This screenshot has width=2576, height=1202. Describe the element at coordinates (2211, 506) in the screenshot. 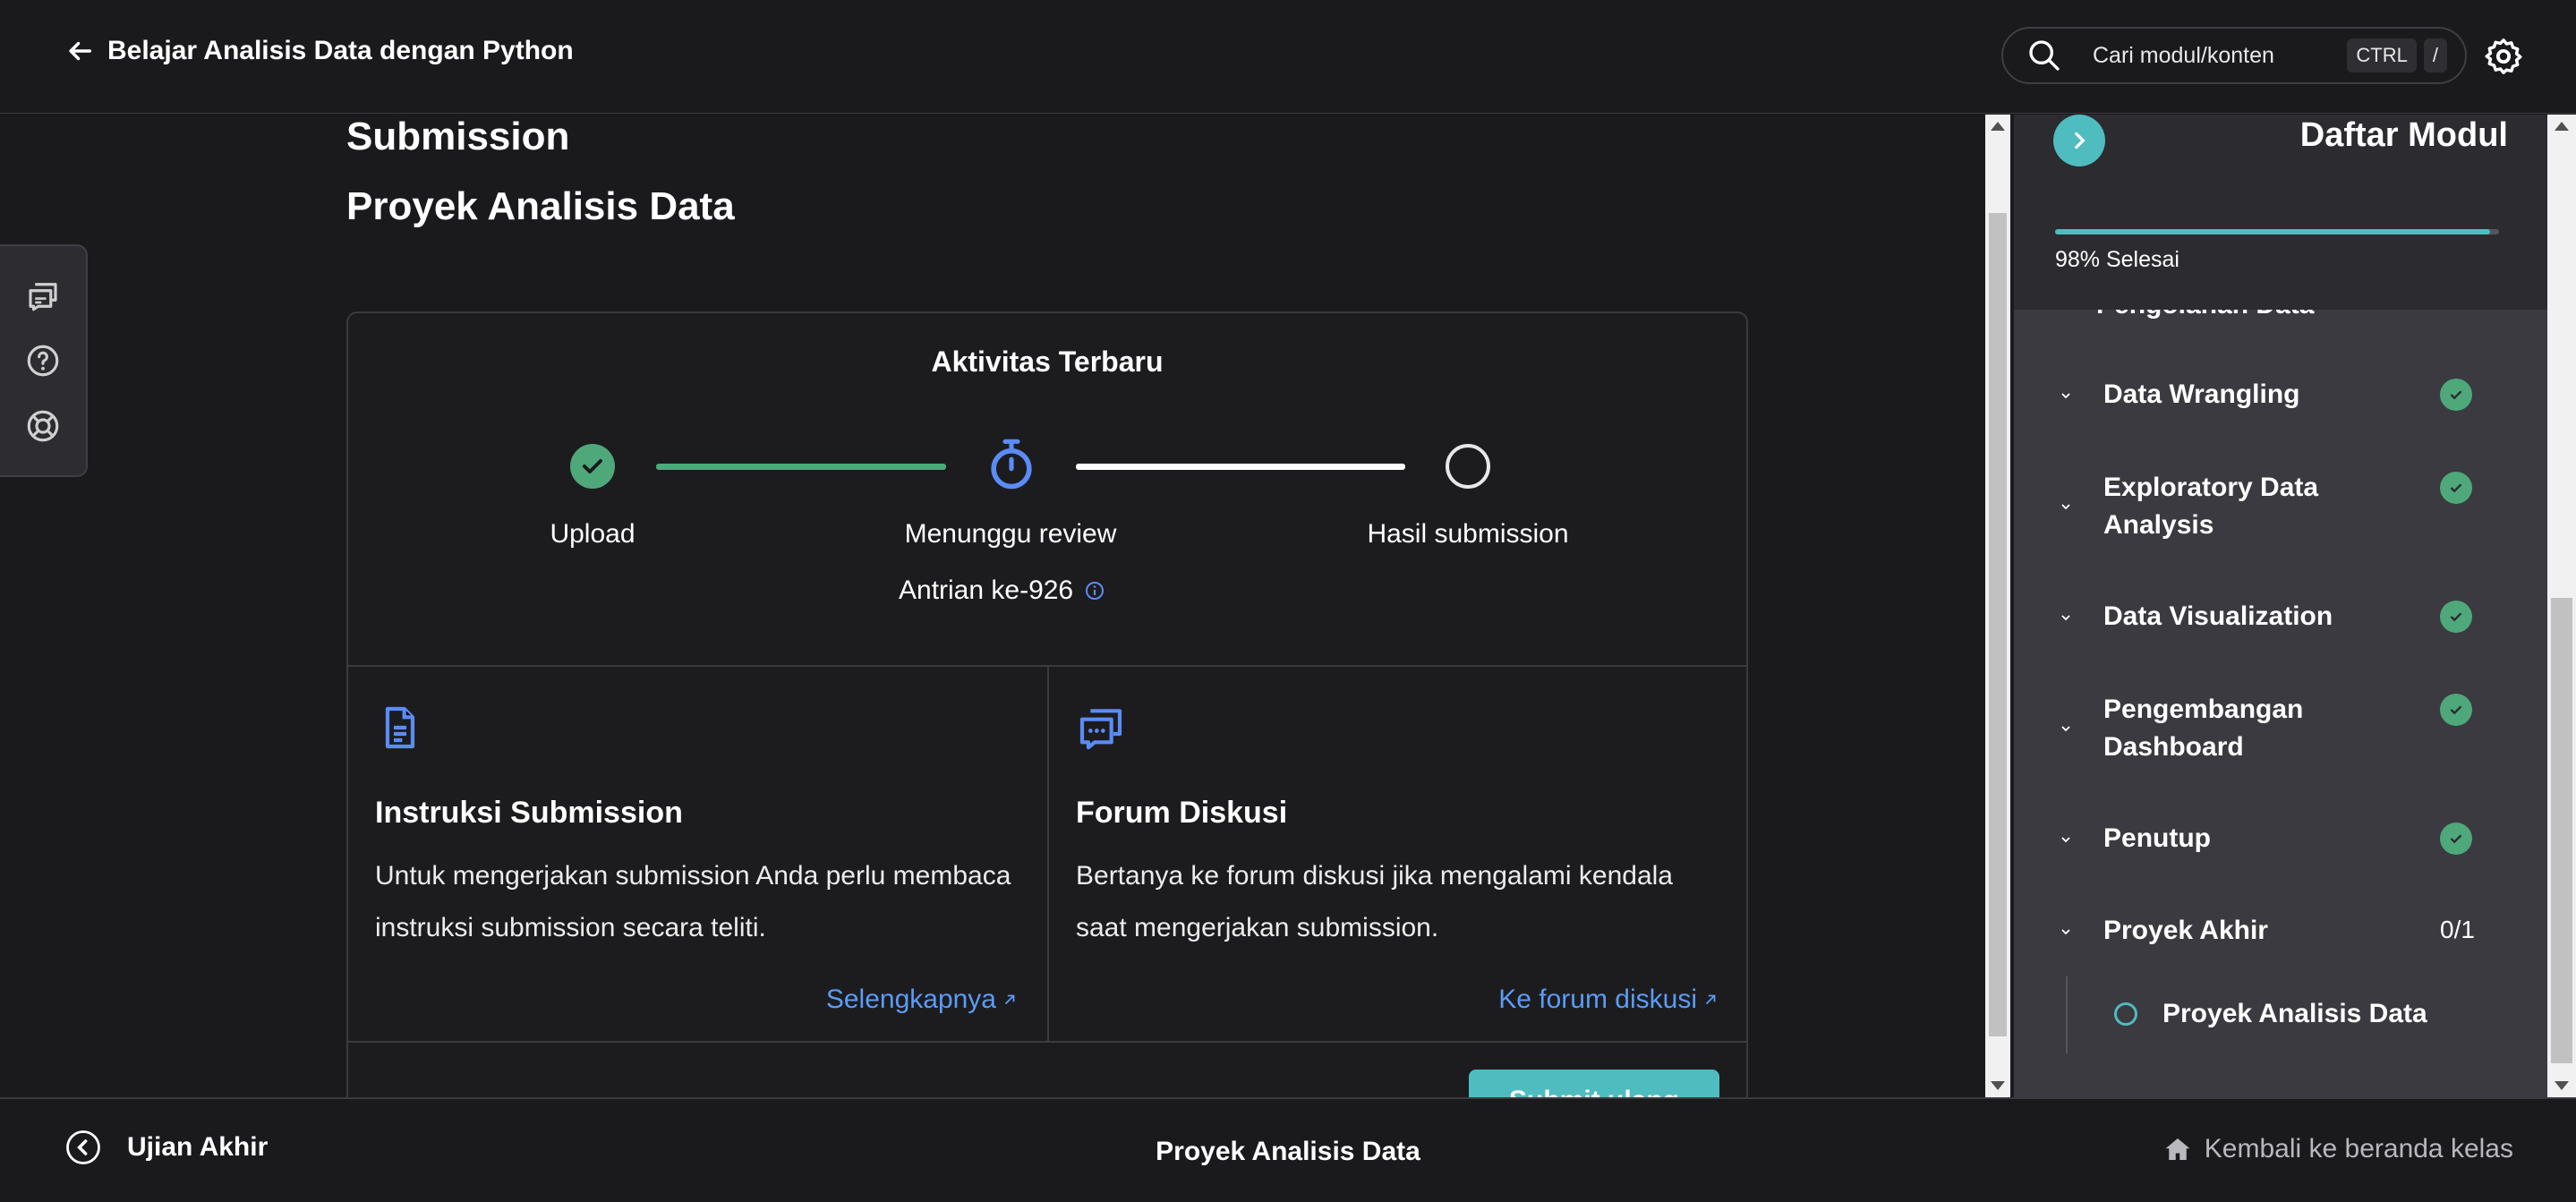

I see `module-label: Exploratory Data Analysis` at that location.